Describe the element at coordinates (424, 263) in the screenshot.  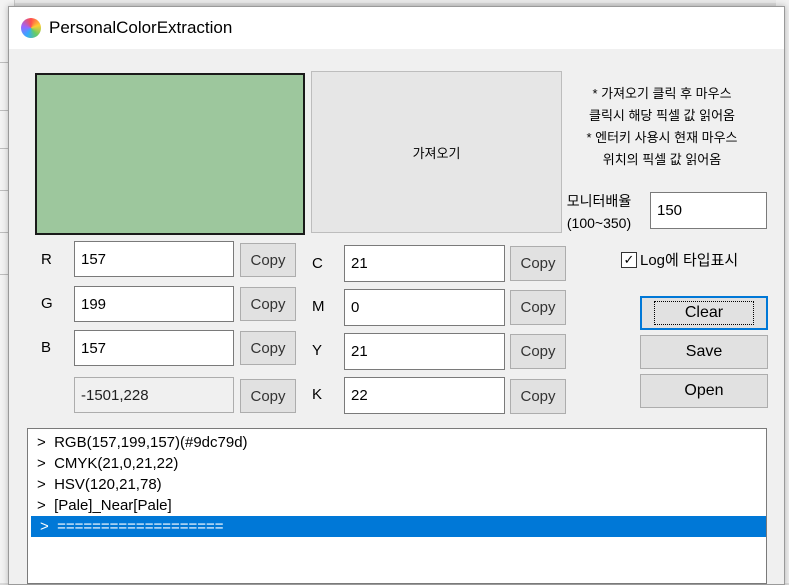
I see `c-value-field` at that location.